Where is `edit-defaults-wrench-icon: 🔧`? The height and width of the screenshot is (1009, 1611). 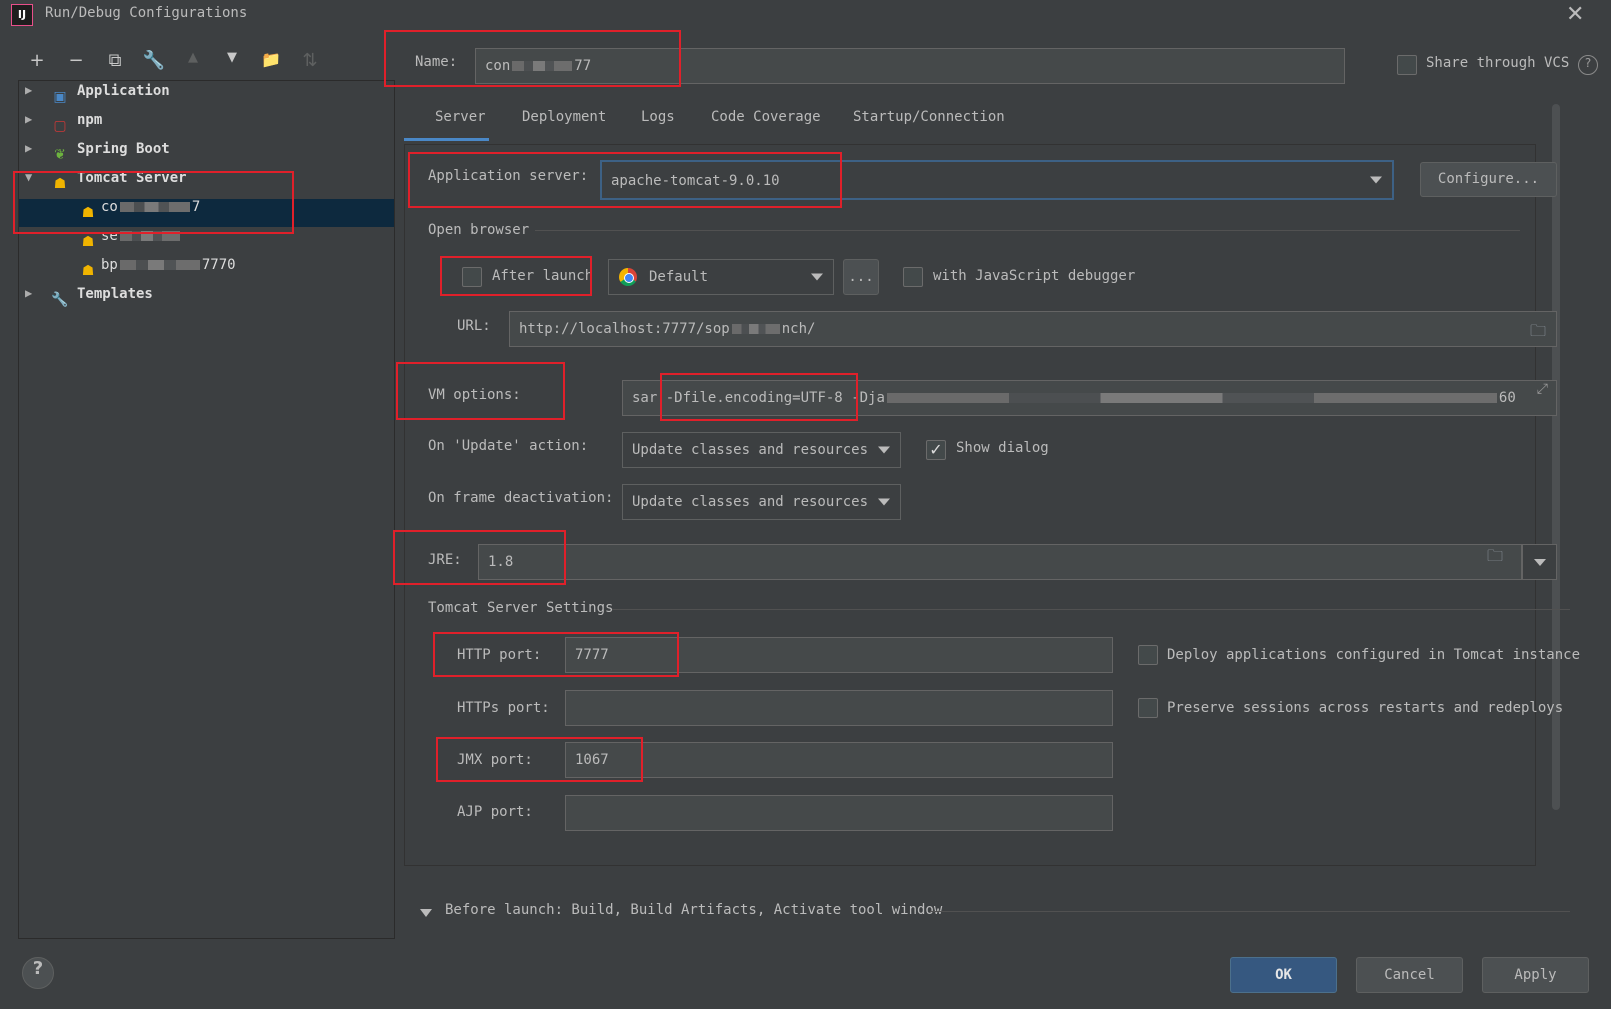 edit-defaults-wrench-icon: 🔧 is located at coordinates (154, 62).